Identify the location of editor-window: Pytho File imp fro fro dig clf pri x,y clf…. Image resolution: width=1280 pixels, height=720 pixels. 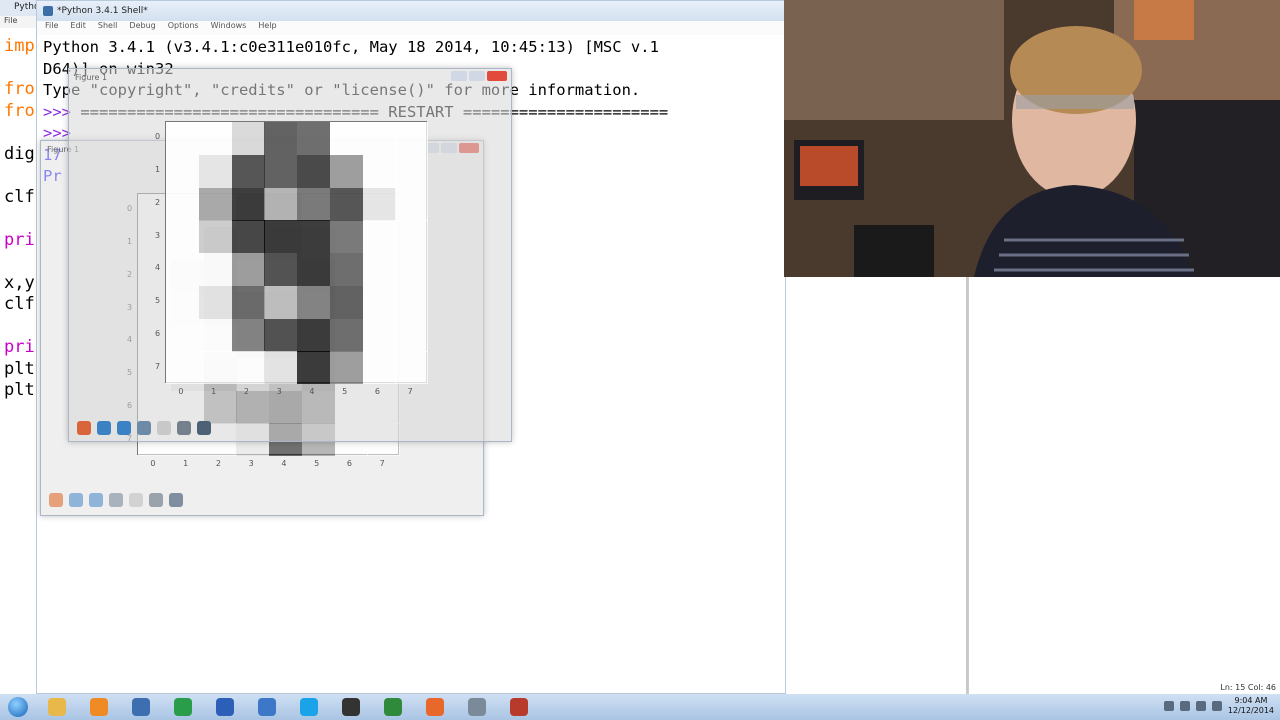
(20, 347).